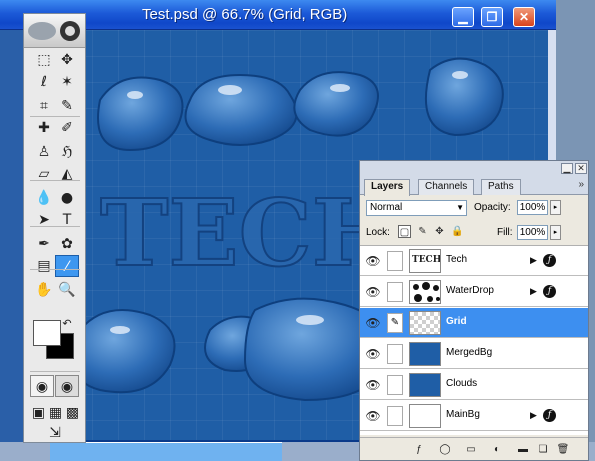 Image resolution: width=595 pixels, height=461 pixels. Describe the element at coordinates (44, 290) in the screenshot. I see `hand-tool-icon: ✋` at that location.